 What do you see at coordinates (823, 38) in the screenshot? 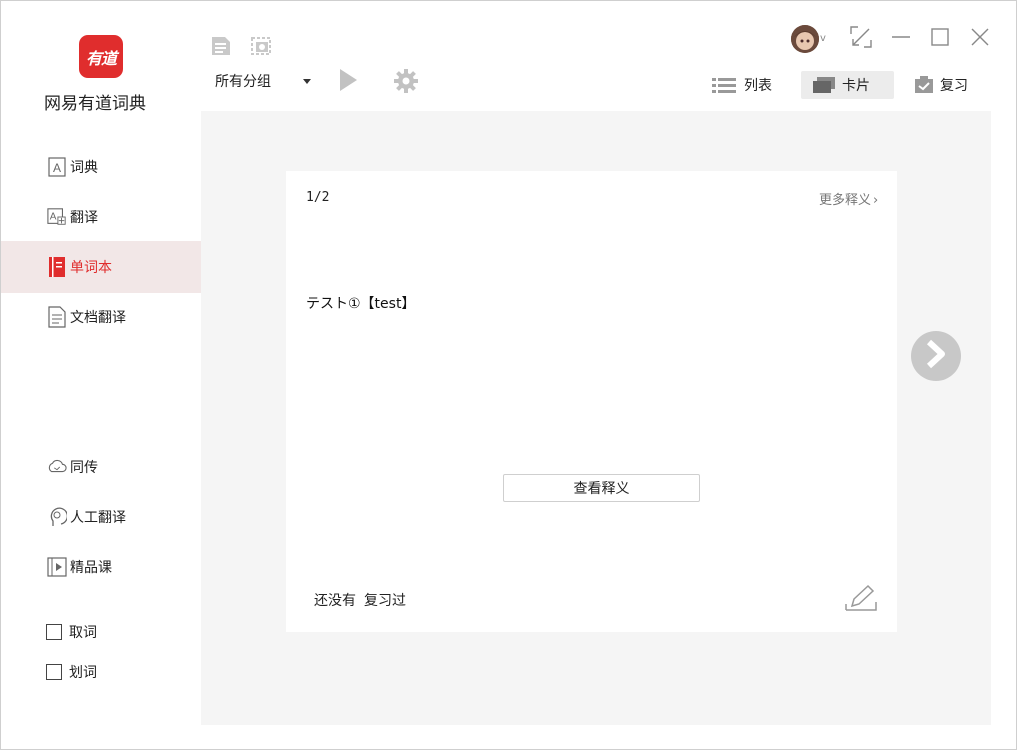
I see `avatar-chevron-icon: v` at bounding box center [823, 38].